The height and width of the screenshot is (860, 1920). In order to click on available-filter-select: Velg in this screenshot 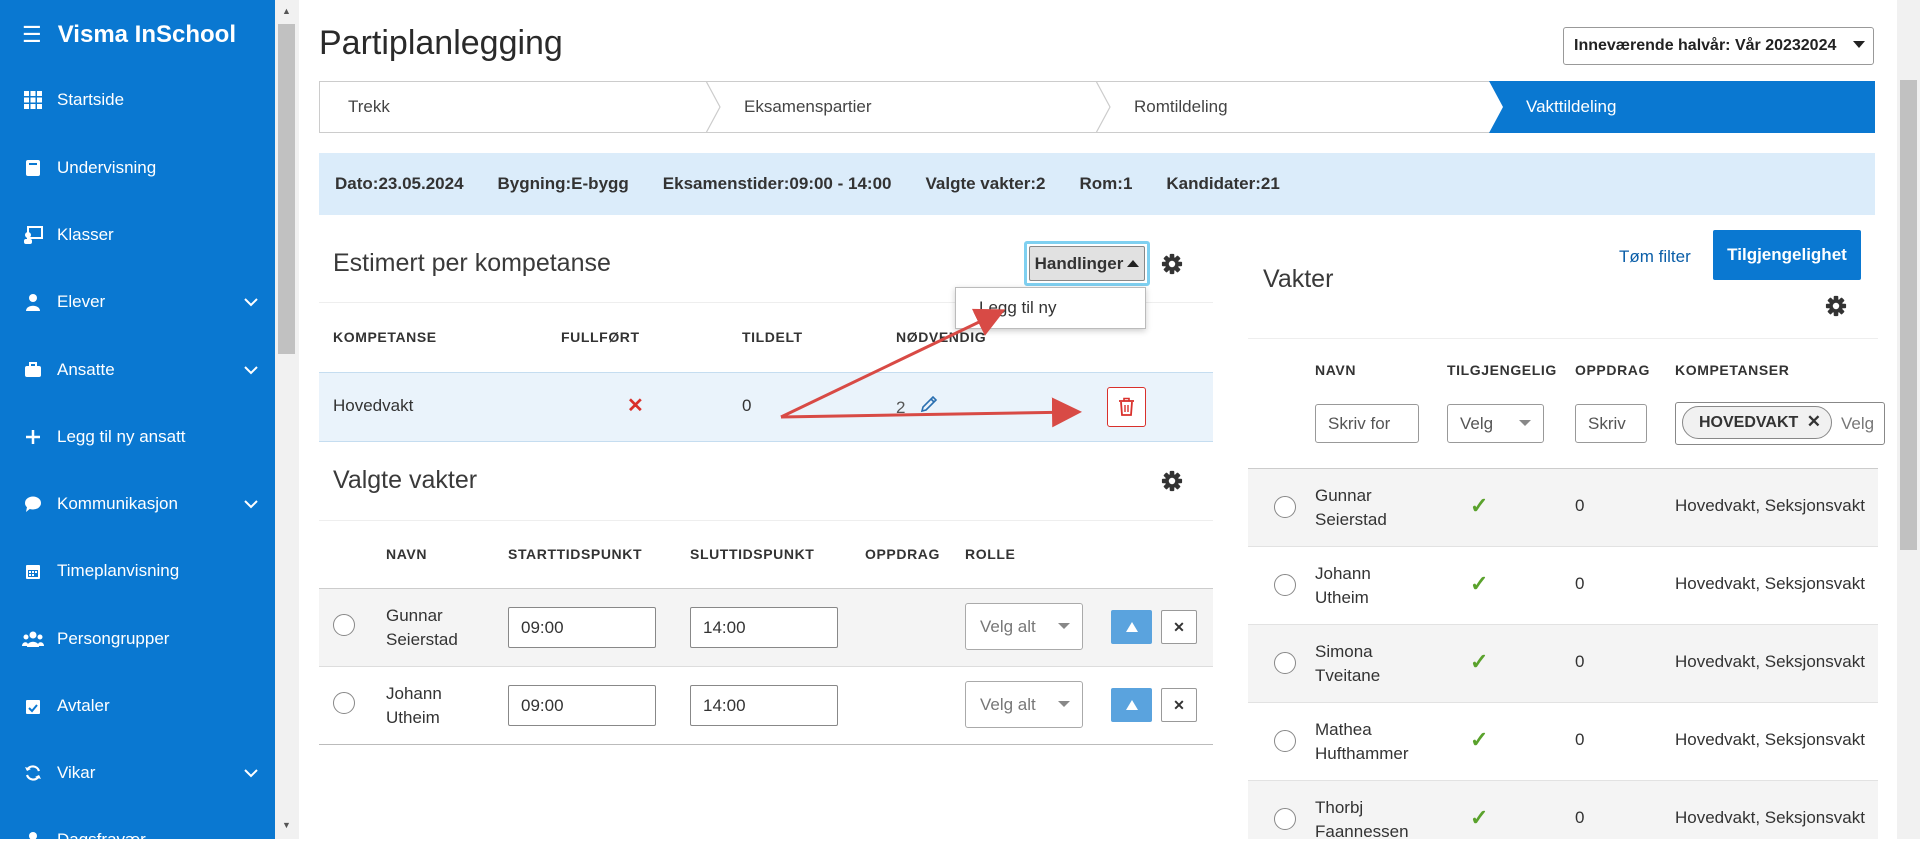, I will do `click(1495, 423)`.